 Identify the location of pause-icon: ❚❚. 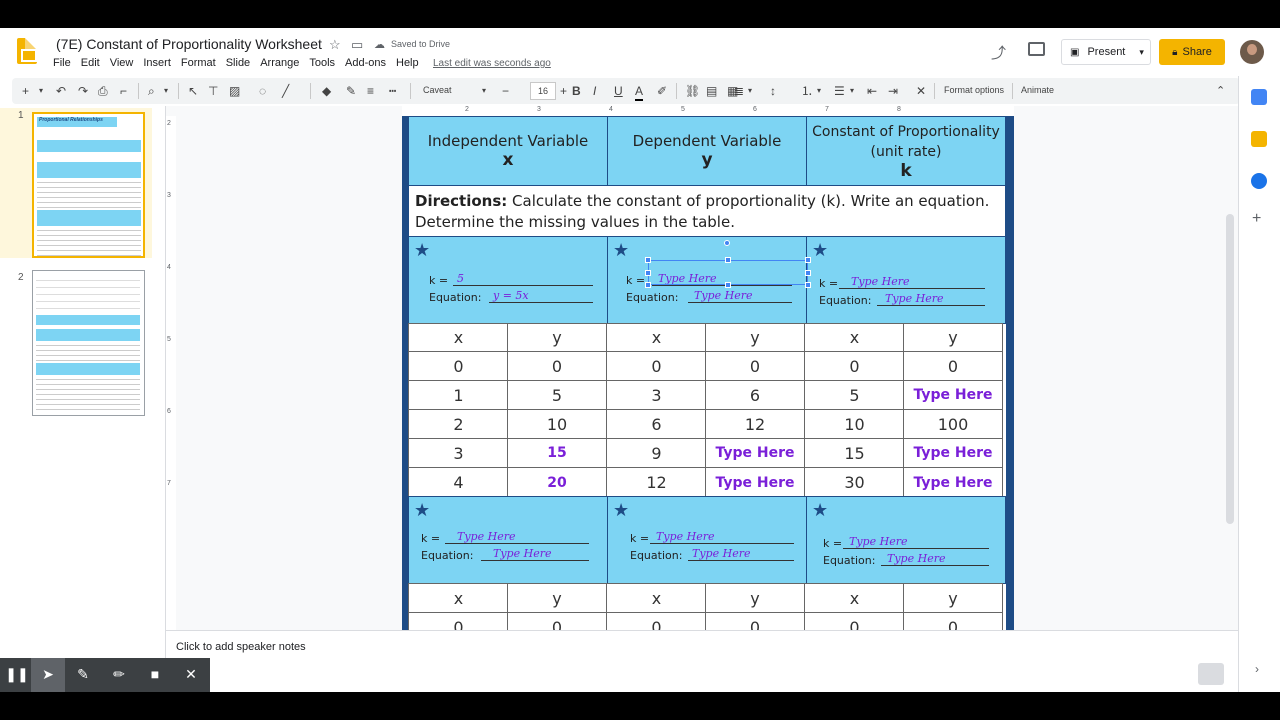
(17, 674).